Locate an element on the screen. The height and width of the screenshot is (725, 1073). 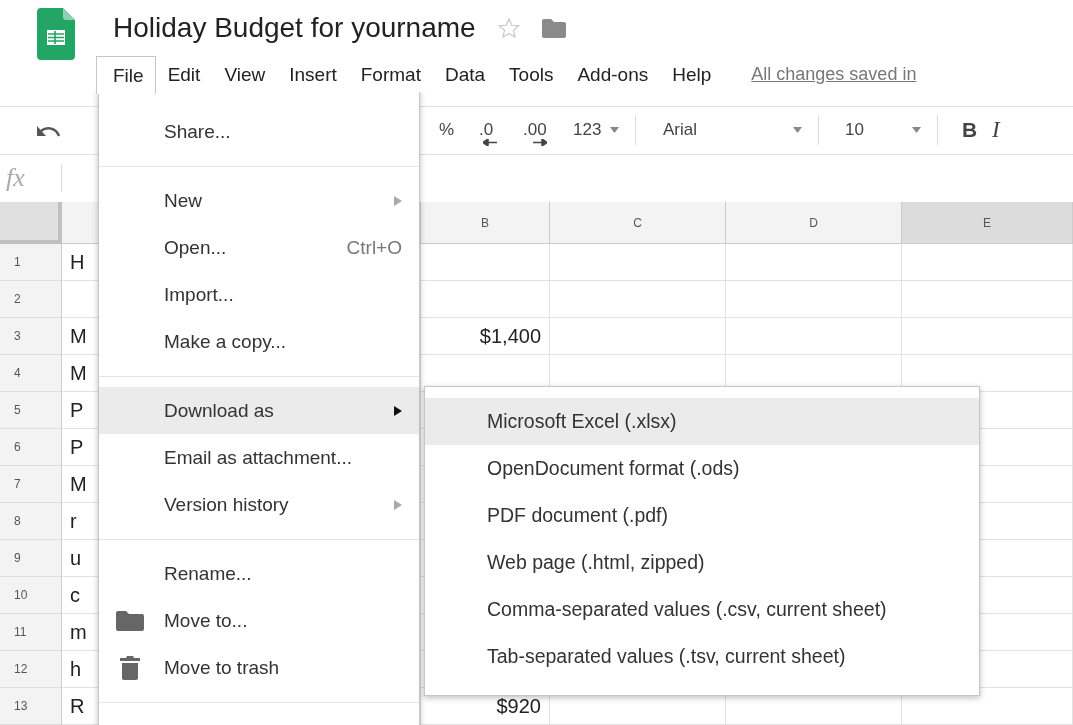
decrease-decimals-button: .0 is located at coordinates (495, 130).